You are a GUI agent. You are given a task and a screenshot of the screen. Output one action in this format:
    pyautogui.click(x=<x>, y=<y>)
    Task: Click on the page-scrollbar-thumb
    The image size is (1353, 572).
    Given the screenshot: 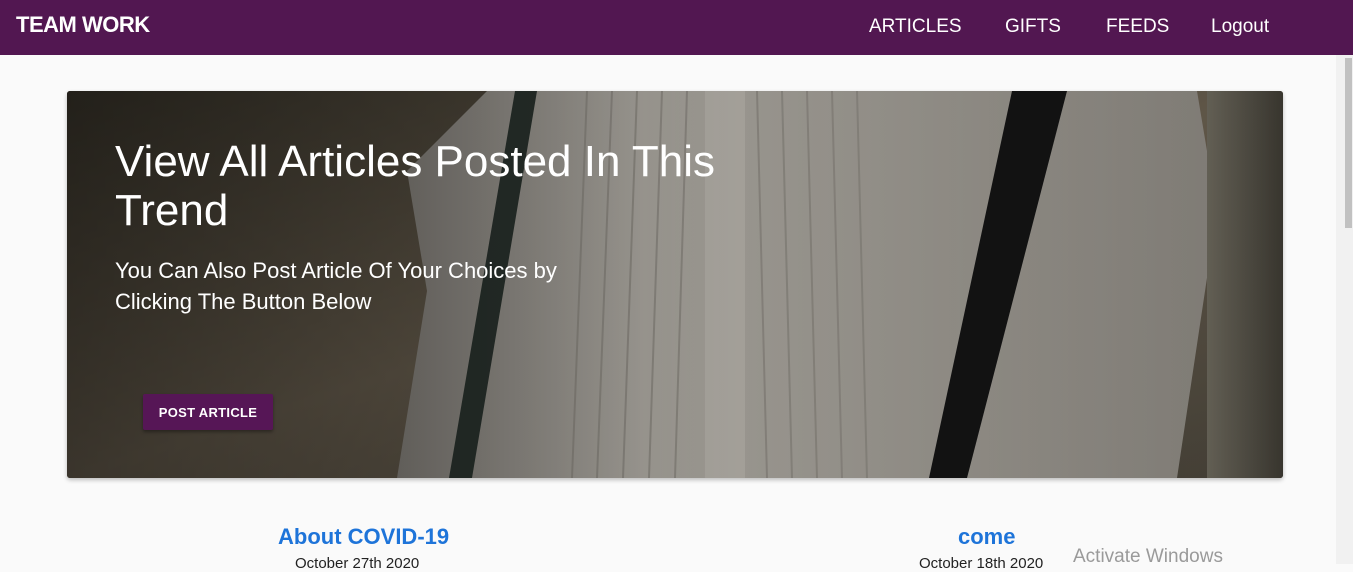 What is the action you would take?
    pyautogui.click(x=1348, y=143)
    